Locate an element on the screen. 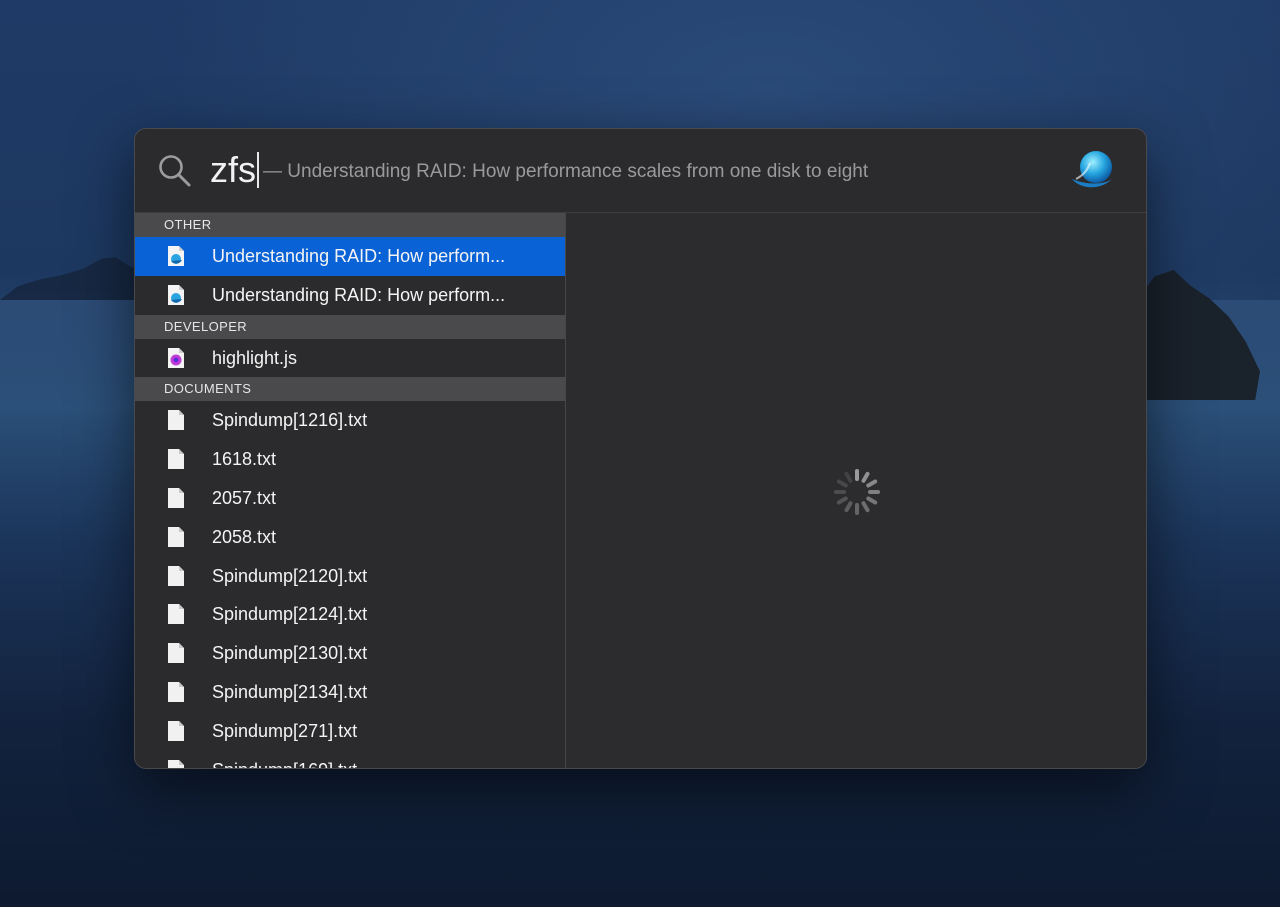 The height and width of the screenshot is (907, 1280). result-label: Spindump[1216].txt is located at coordinates (290, 420).